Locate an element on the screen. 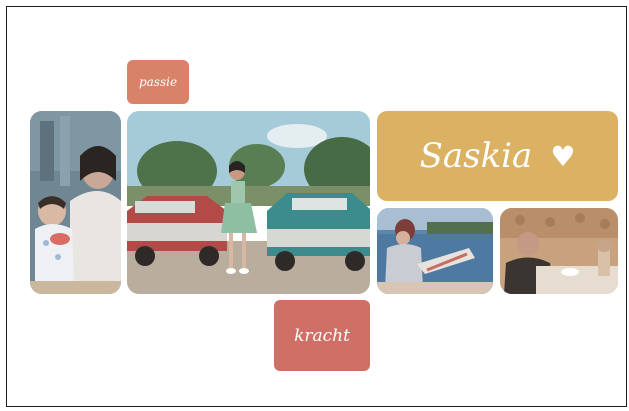  name-text: Saskia is located at coordinates (476, 156).